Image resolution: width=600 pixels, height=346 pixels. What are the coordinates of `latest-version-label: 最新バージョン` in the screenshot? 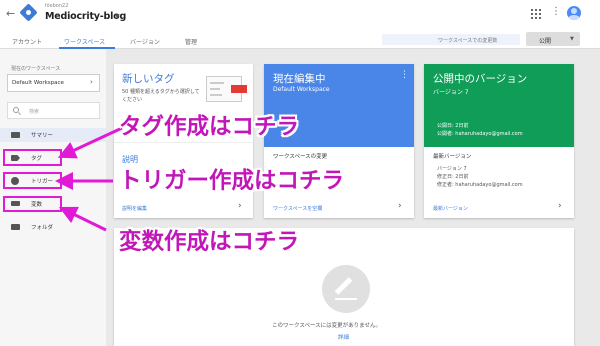 It's located at (452, 157).